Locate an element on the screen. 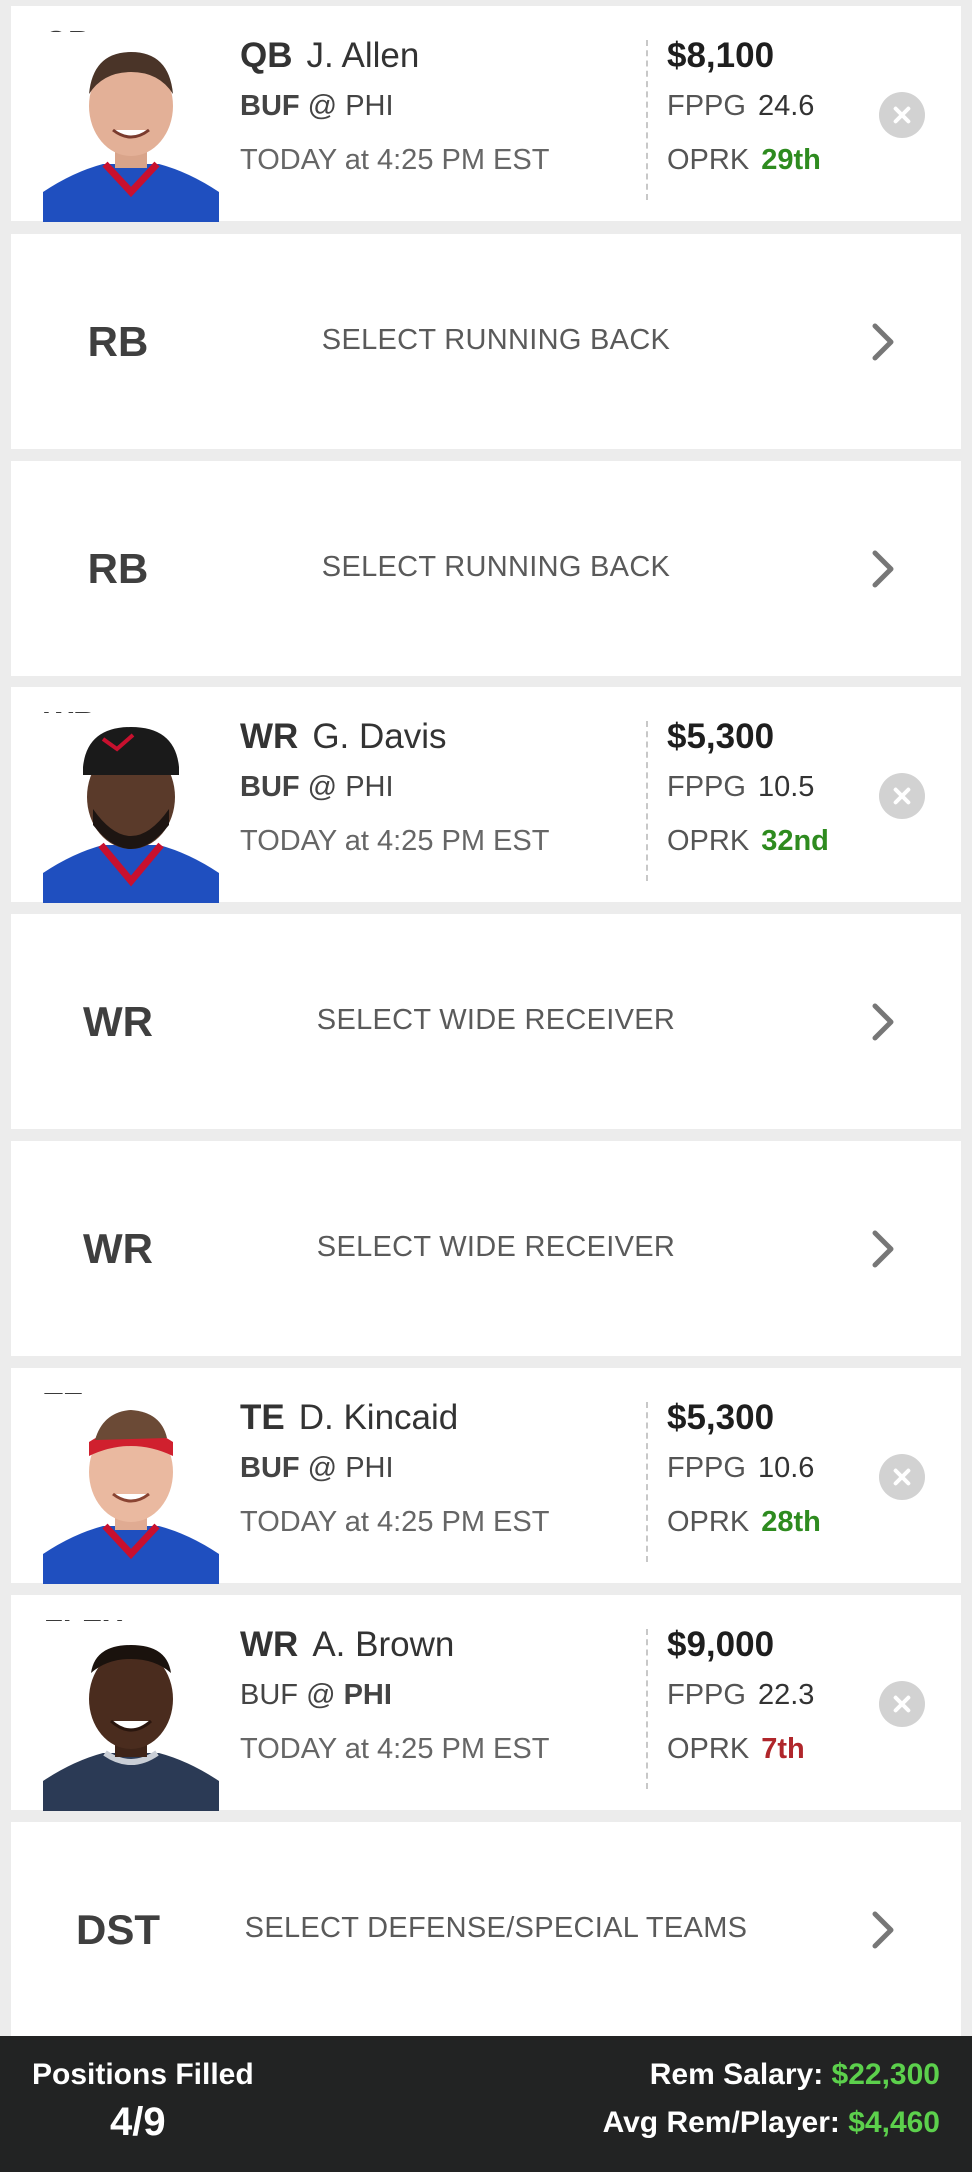 The image size is (972, 2172). remaining-salary: Rem Salary: $22,300 is located at coordinates (795, 2075).